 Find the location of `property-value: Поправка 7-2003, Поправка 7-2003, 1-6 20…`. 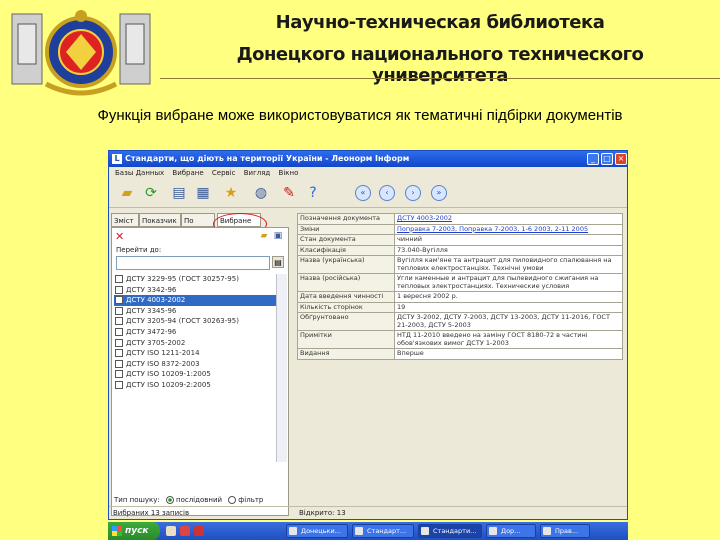

property-value: Поправка 7-2003, Поправка 7-2003, 1-6 20… is located at coordinates (508, 229).